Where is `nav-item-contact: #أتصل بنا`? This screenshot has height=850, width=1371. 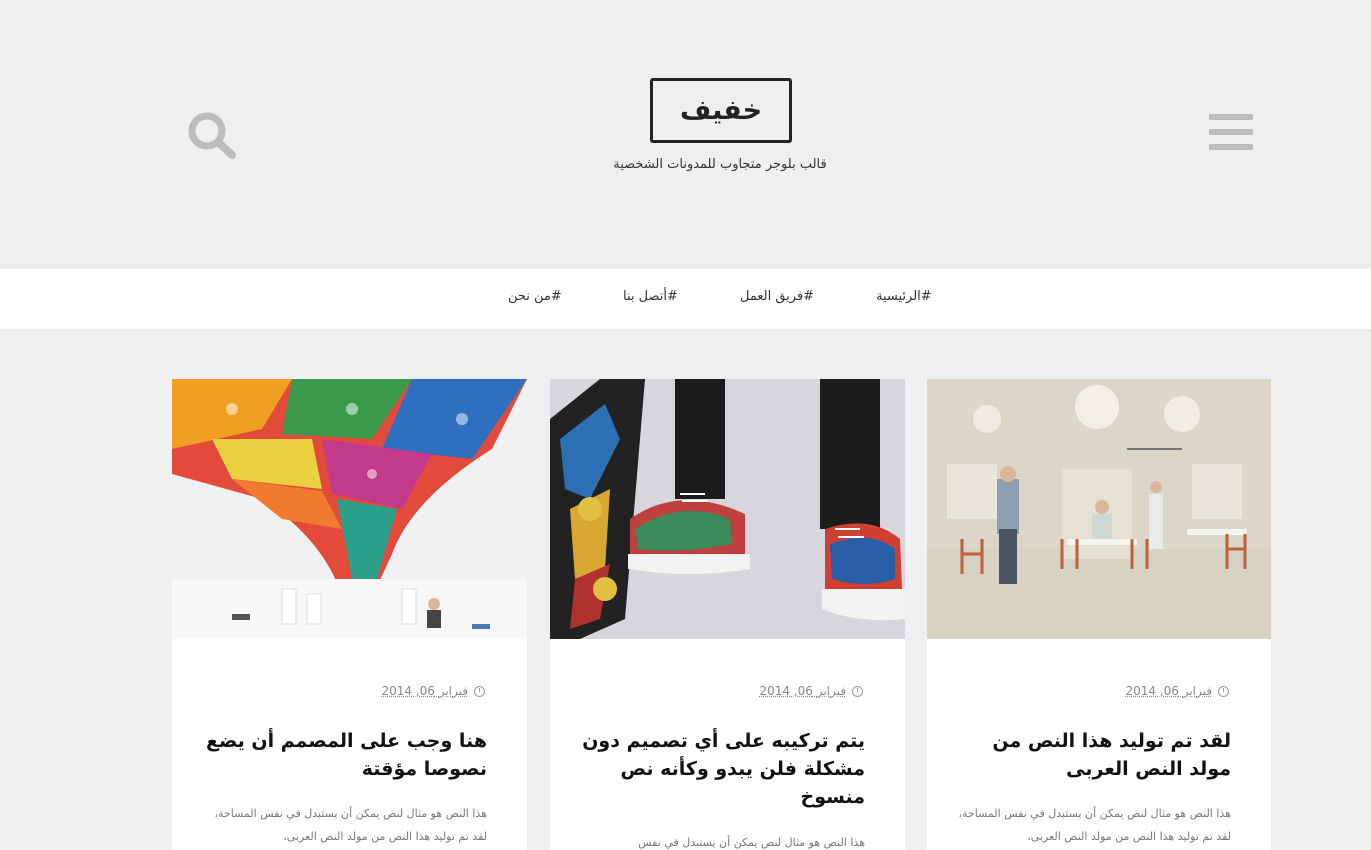 nav-item-contact: #أتصل بنا is located at coordinates (650, 296).